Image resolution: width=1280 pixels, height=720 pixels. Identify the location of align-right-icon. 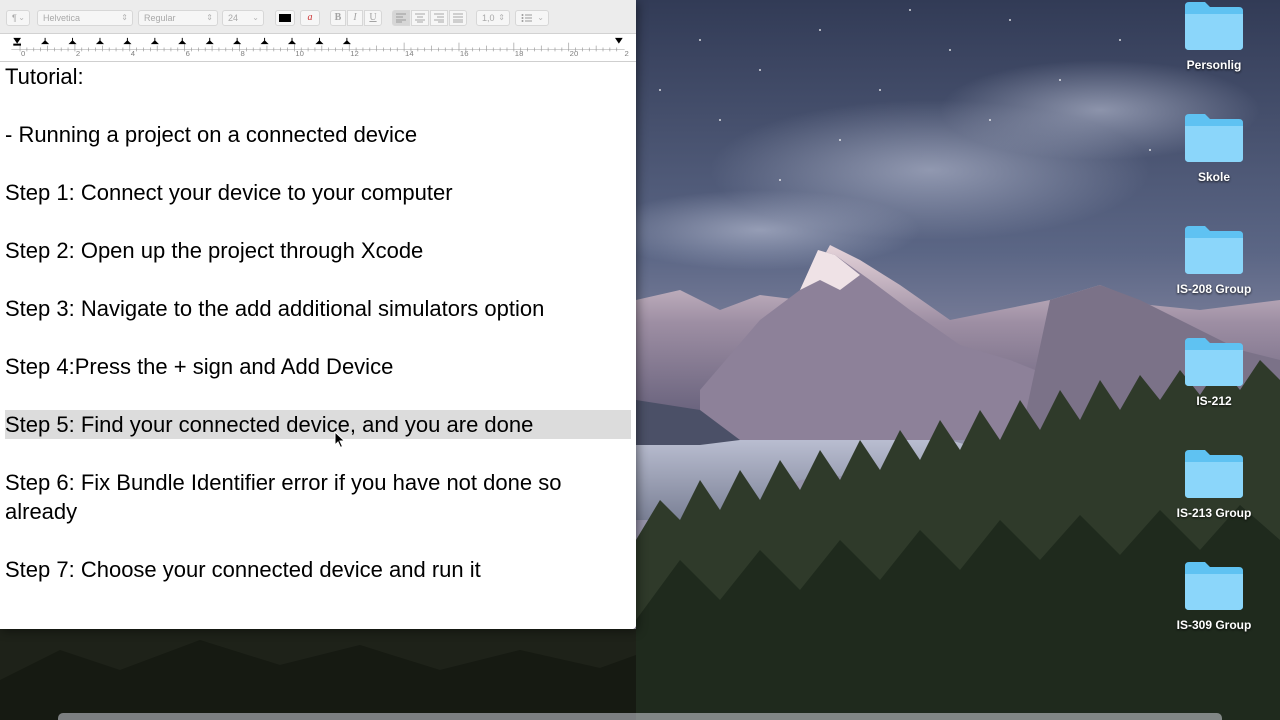
(439, 18).